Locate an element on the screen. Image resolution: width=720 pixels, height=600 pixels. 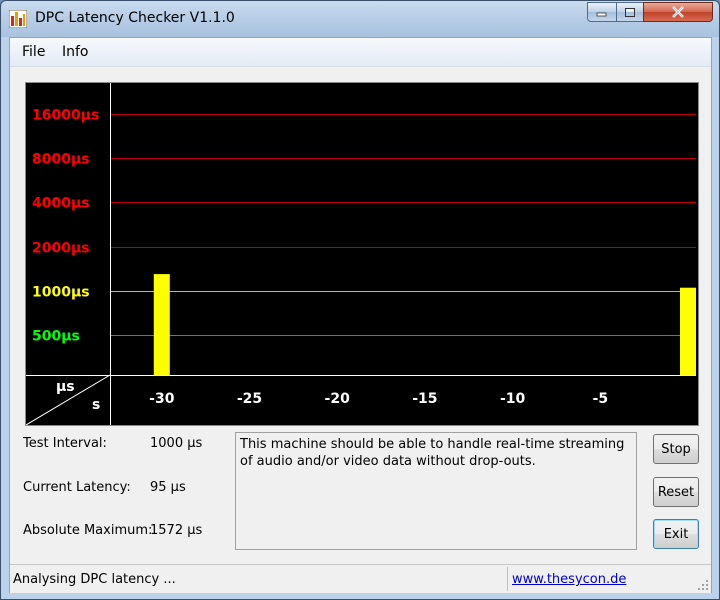
reset-button: Reset is located at coordinates (676, 492).